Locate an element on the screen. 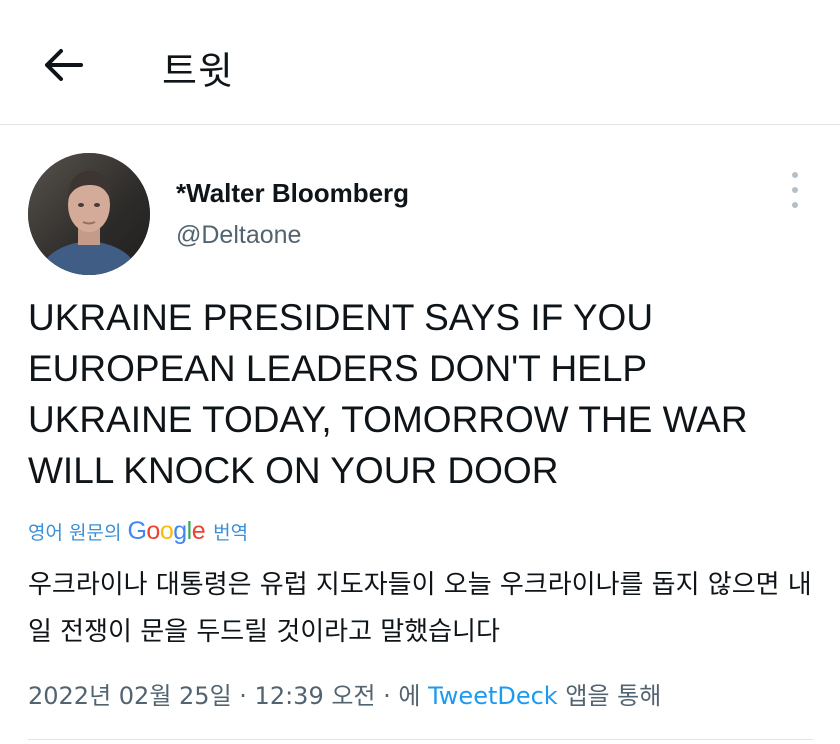  google-logo: Google is located at coordinates (166, 530).